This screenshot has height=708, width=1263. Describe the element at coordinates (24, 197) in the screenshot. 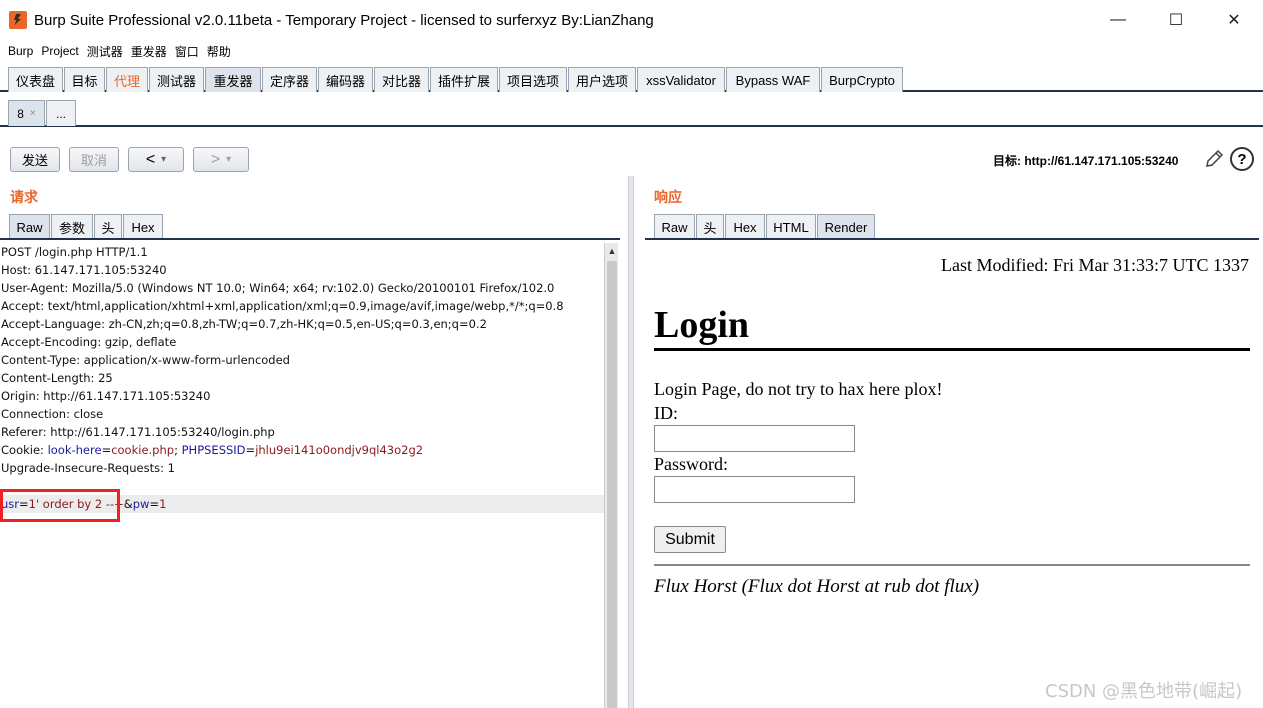

I see `request-label: 请求` at that location.